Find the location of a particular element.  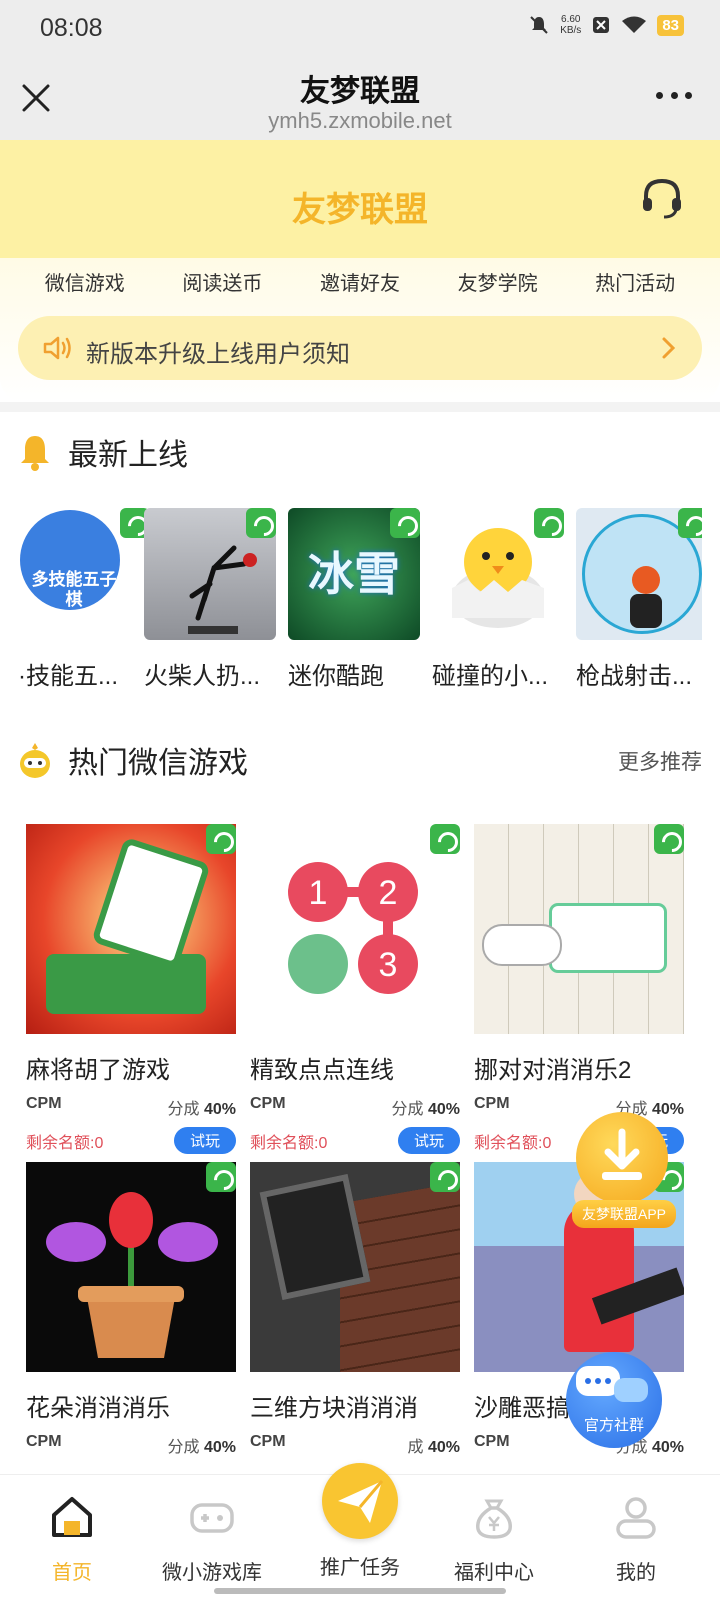

game-card: 三维方块消消消 CPM 成 40% is located at coordinates (355, 1309).